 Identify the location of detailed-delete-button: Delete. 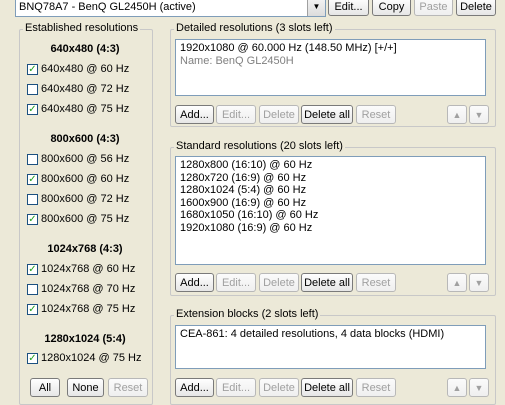
(279, 114).